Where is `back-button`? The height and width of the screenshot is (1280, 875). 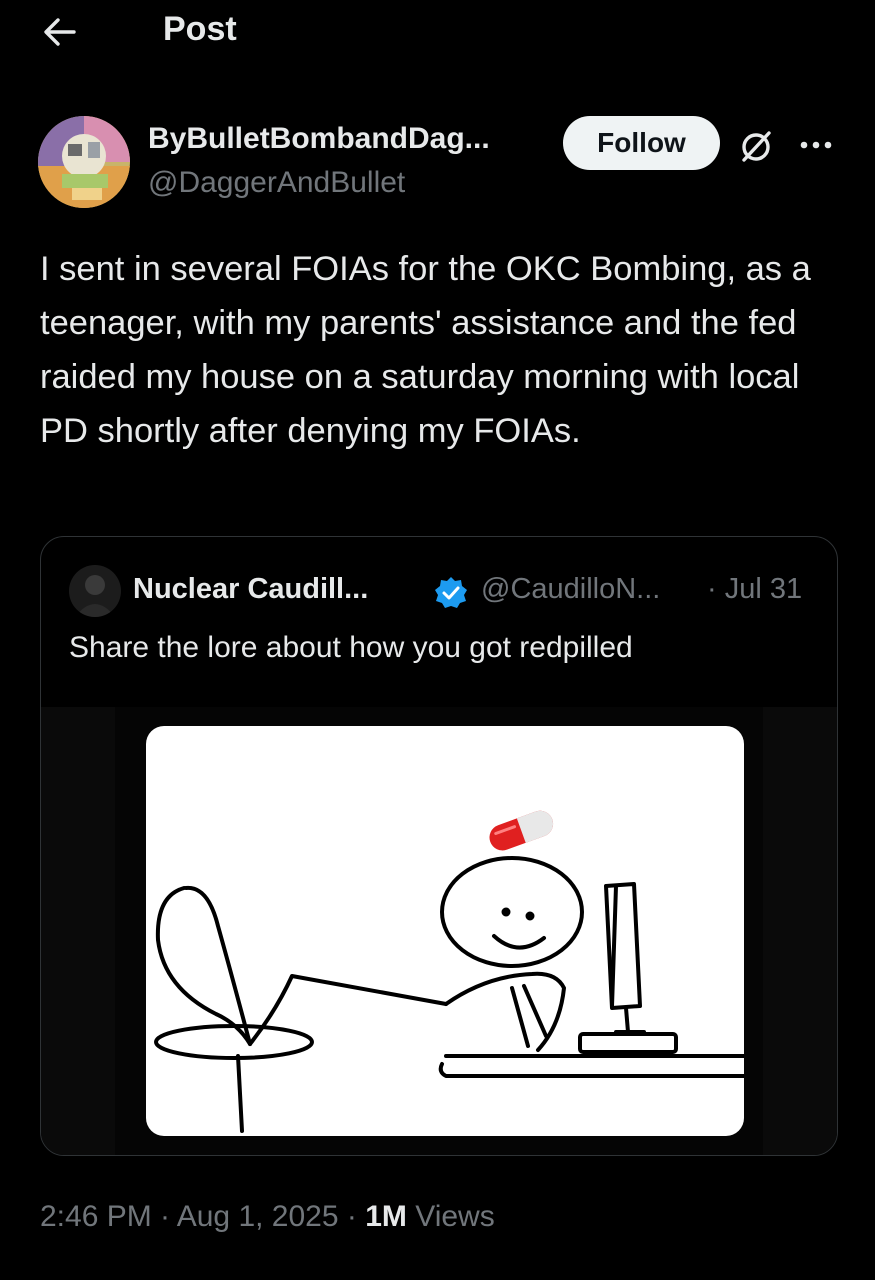
back-button is located at coordinates (60, 32).